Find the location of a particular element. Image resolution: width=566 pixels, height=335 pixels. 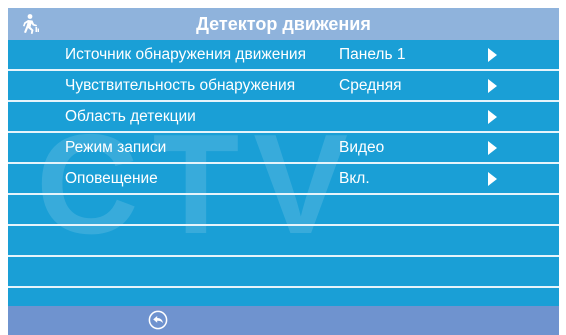

page-title: Детектор движения is located at coordinates (283, 23).